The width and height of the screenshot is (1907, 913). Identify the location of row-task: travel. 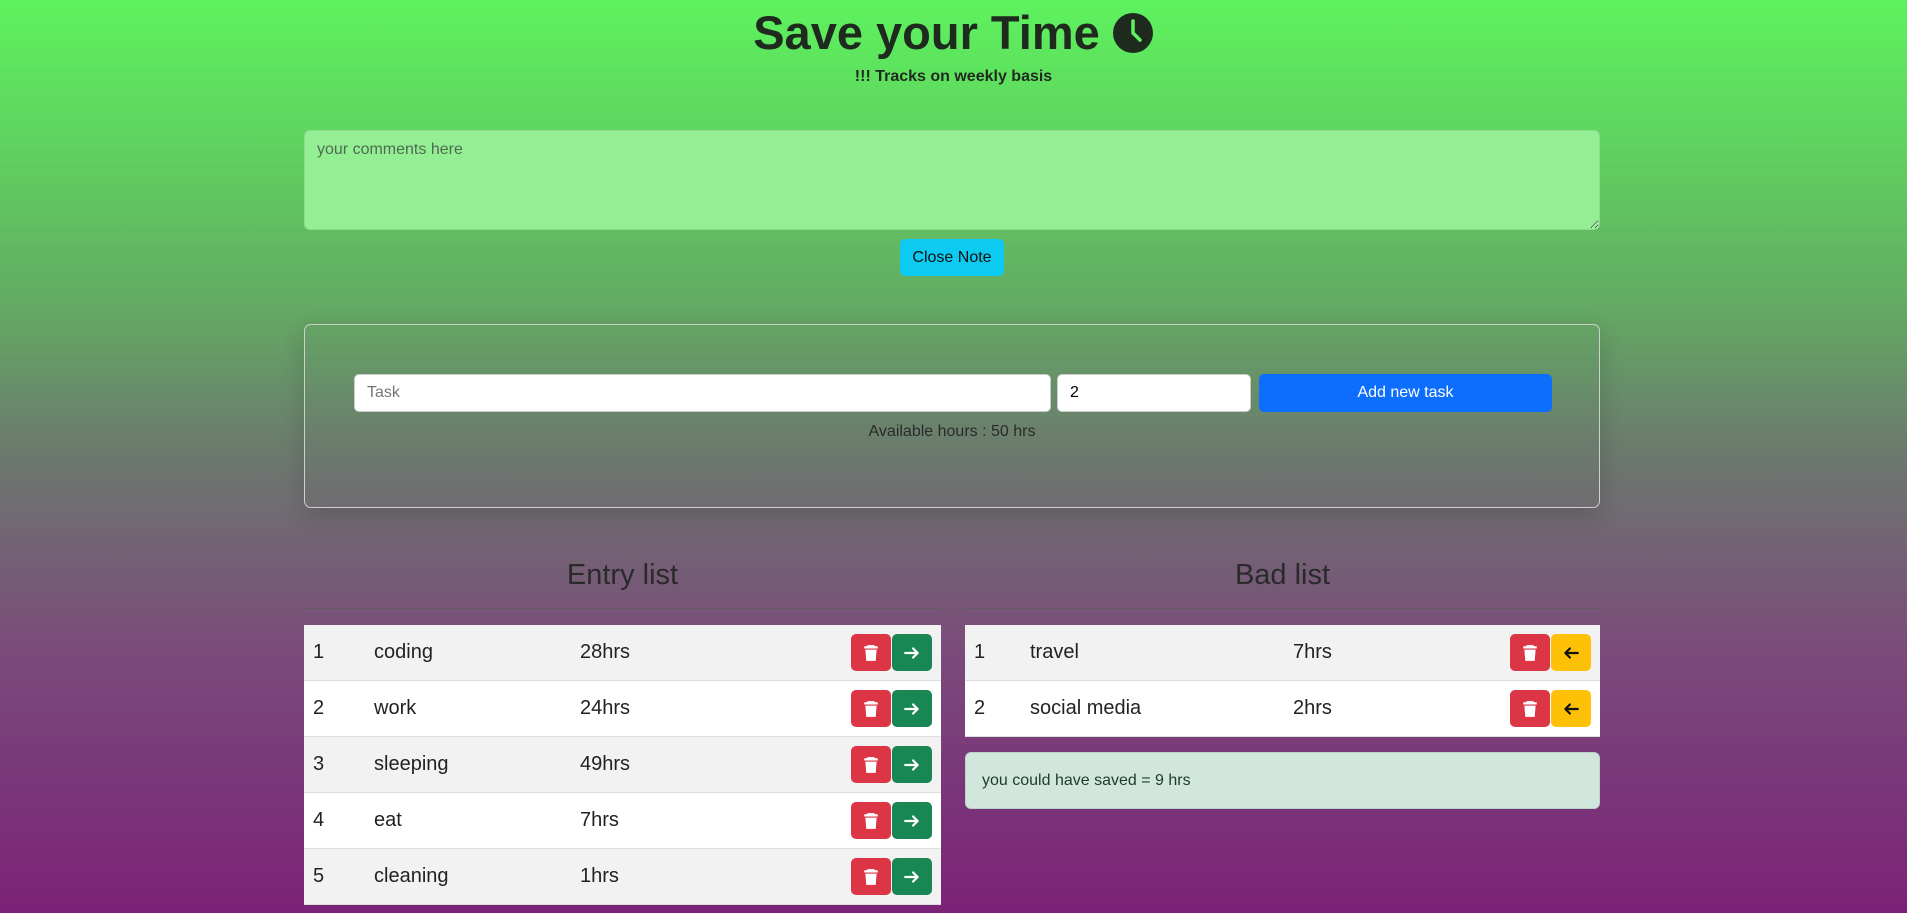
(1054, 652).